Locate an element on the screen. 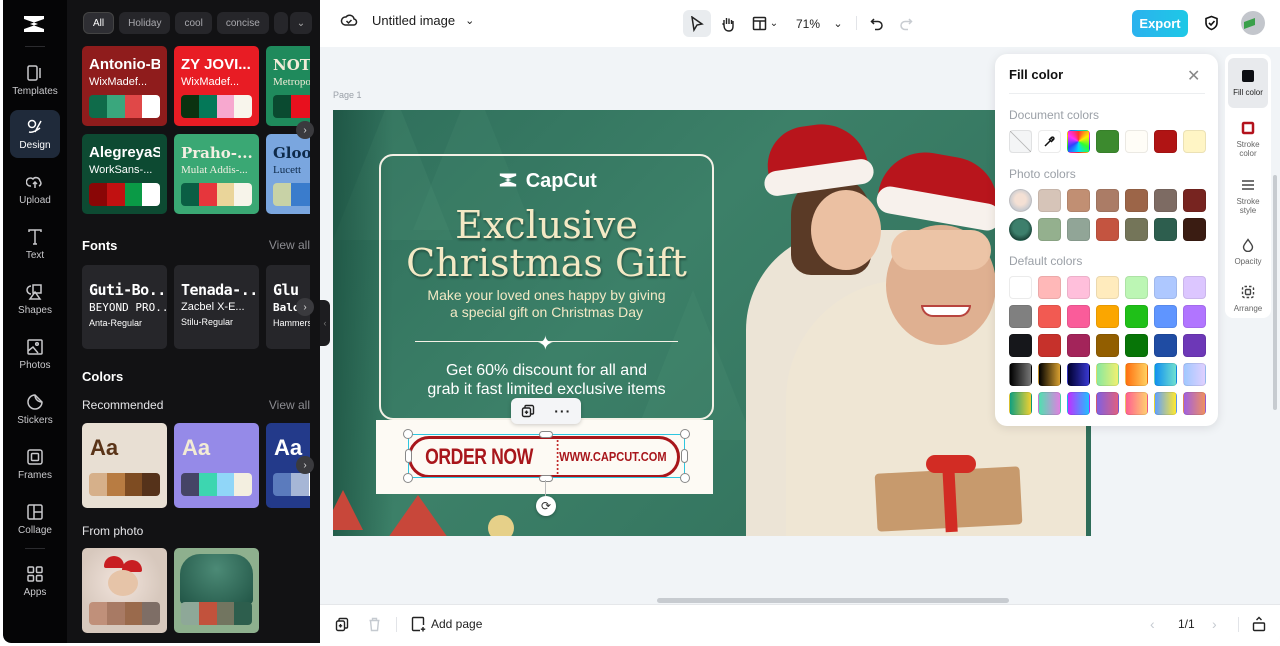 This screenshot has height=646, width=1280. user-avatar is located at coordinates (1253, 23).